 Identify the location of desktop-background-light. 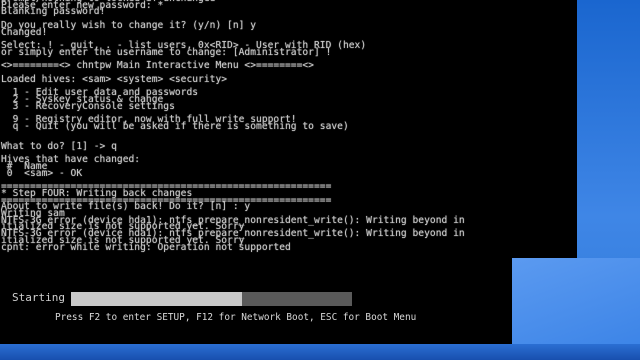
(576, 303).